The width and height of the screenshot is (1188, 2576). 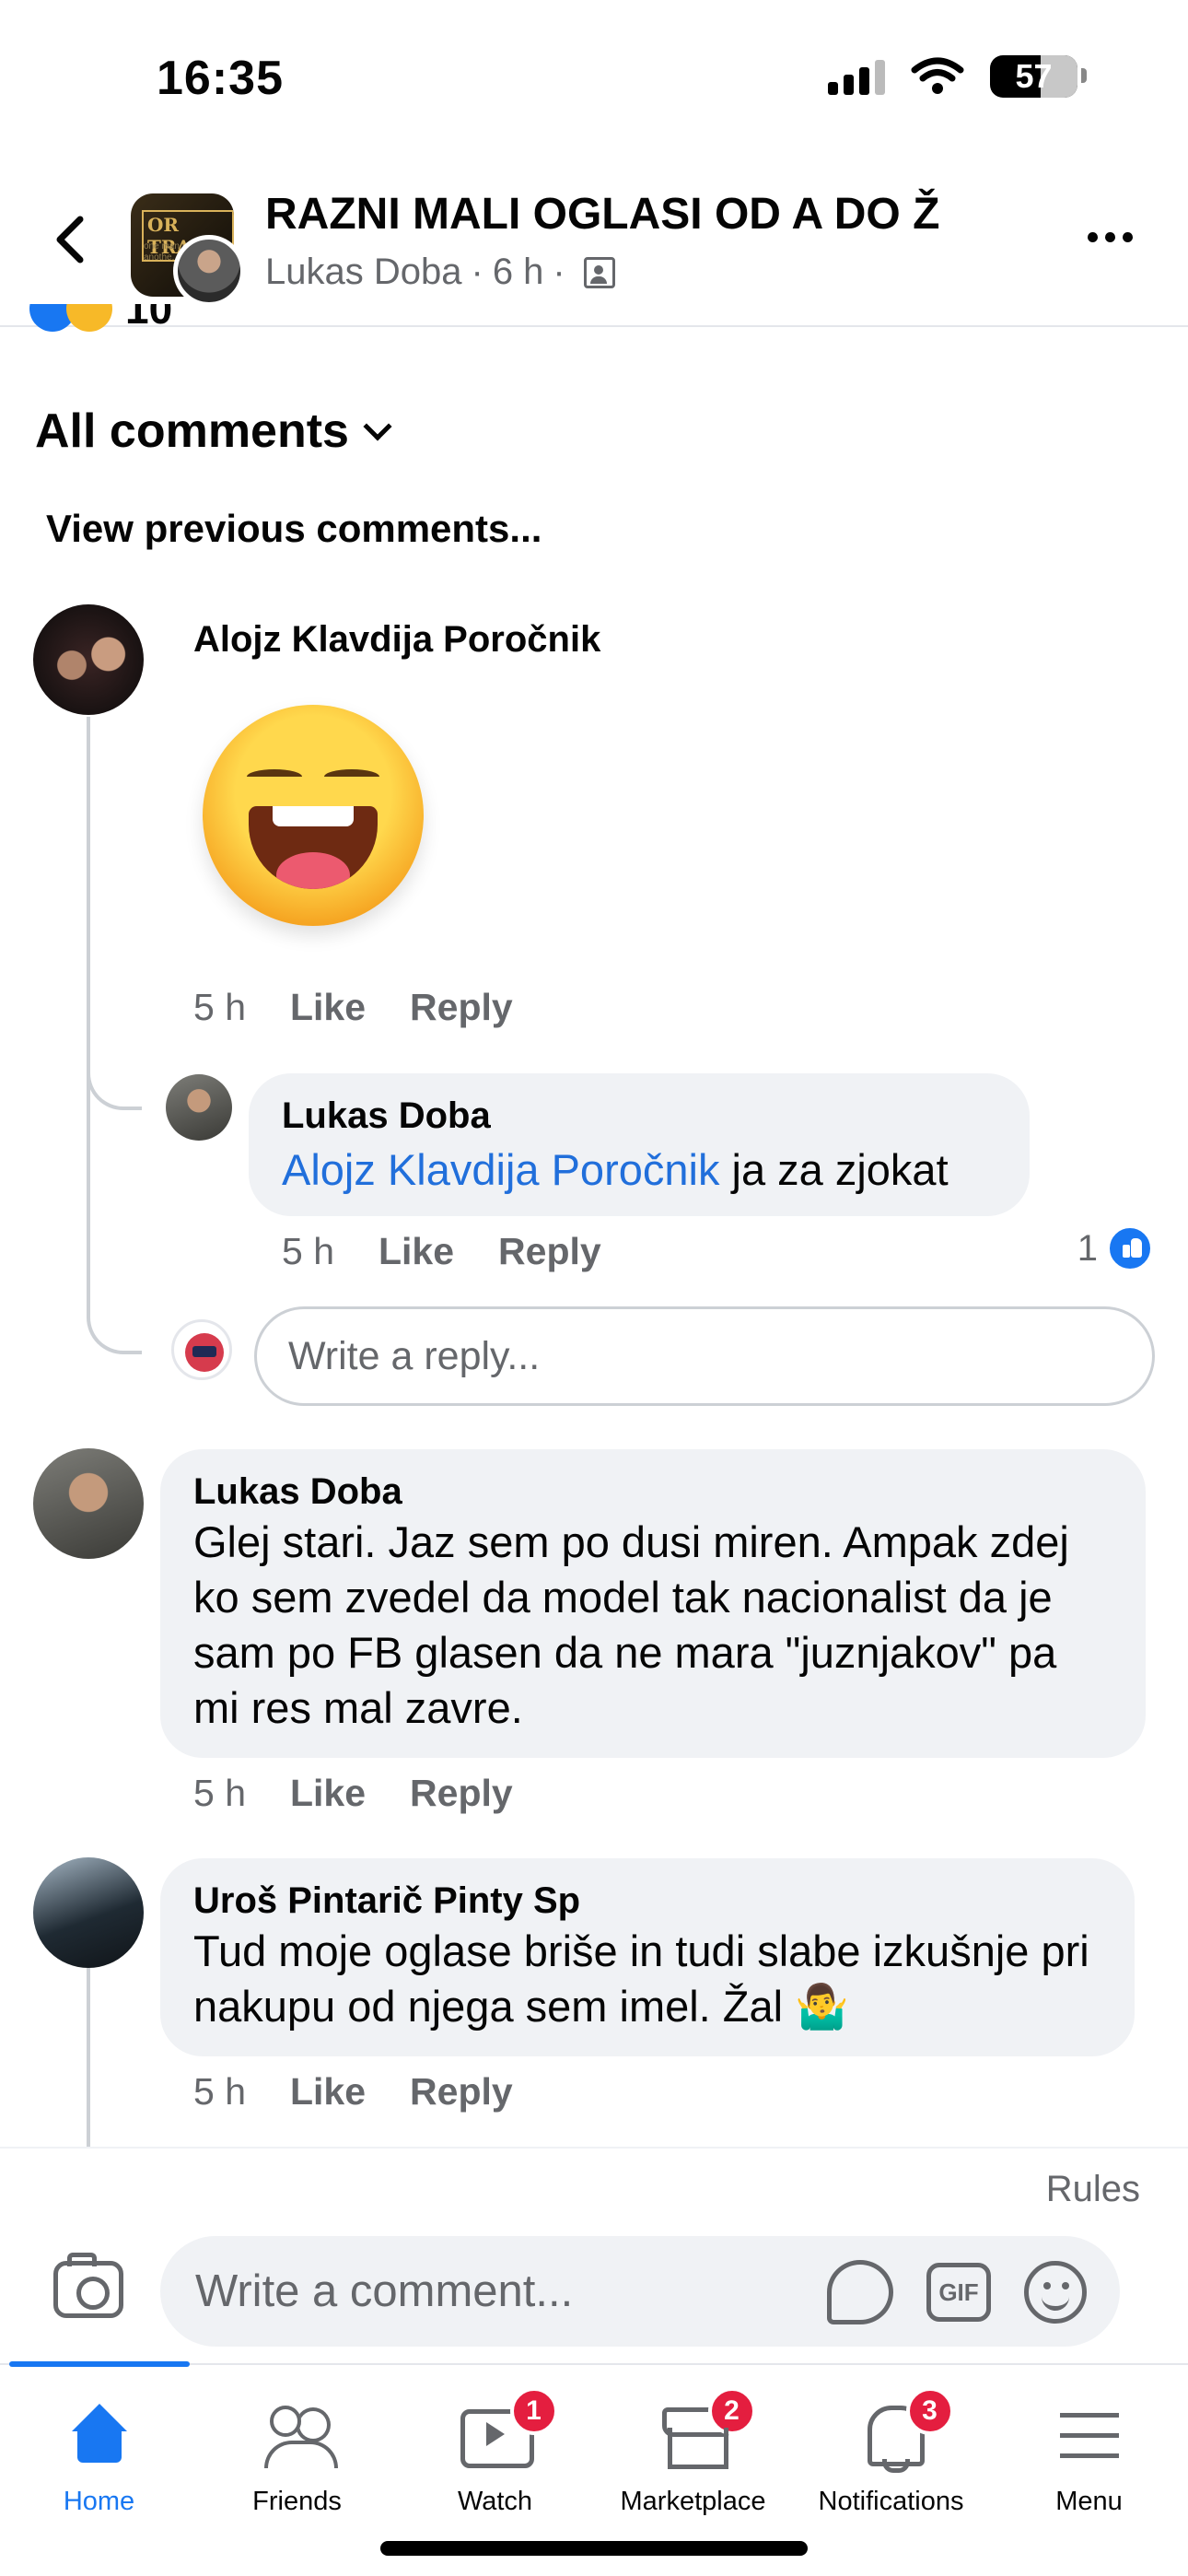 I want to click on tab-marketplace: 2 Marketplace, so click(x=693, y=2452).